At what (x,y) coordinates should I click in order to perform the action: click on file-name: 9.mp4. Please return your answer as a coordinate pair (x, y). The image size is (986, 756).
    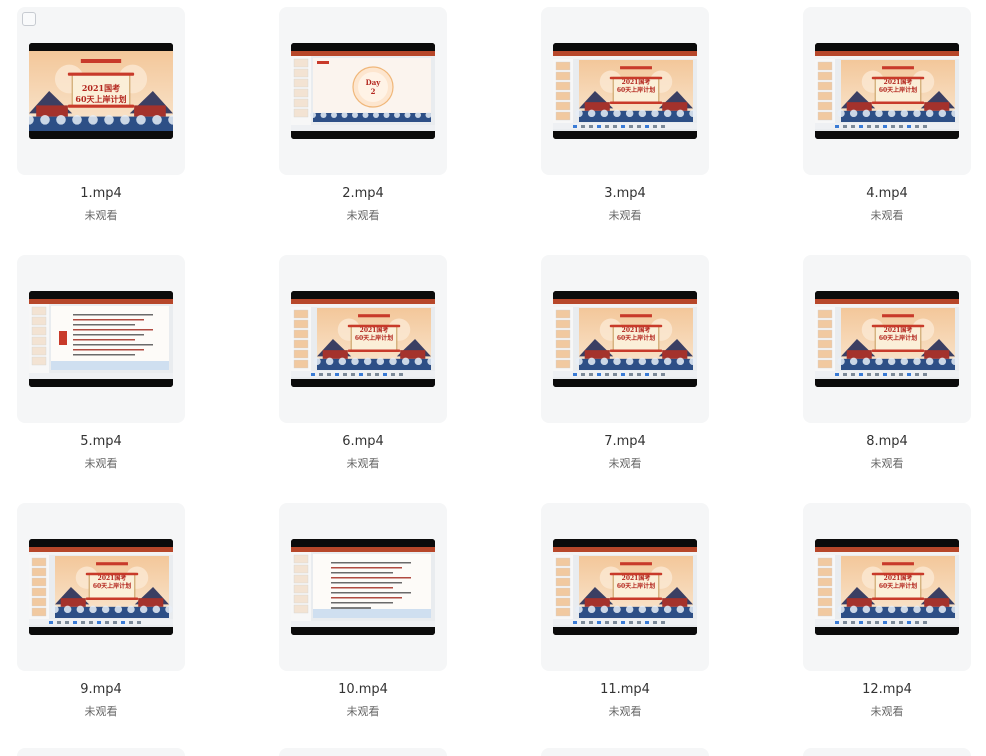
    Looking at the image, I should click on (101, 690).